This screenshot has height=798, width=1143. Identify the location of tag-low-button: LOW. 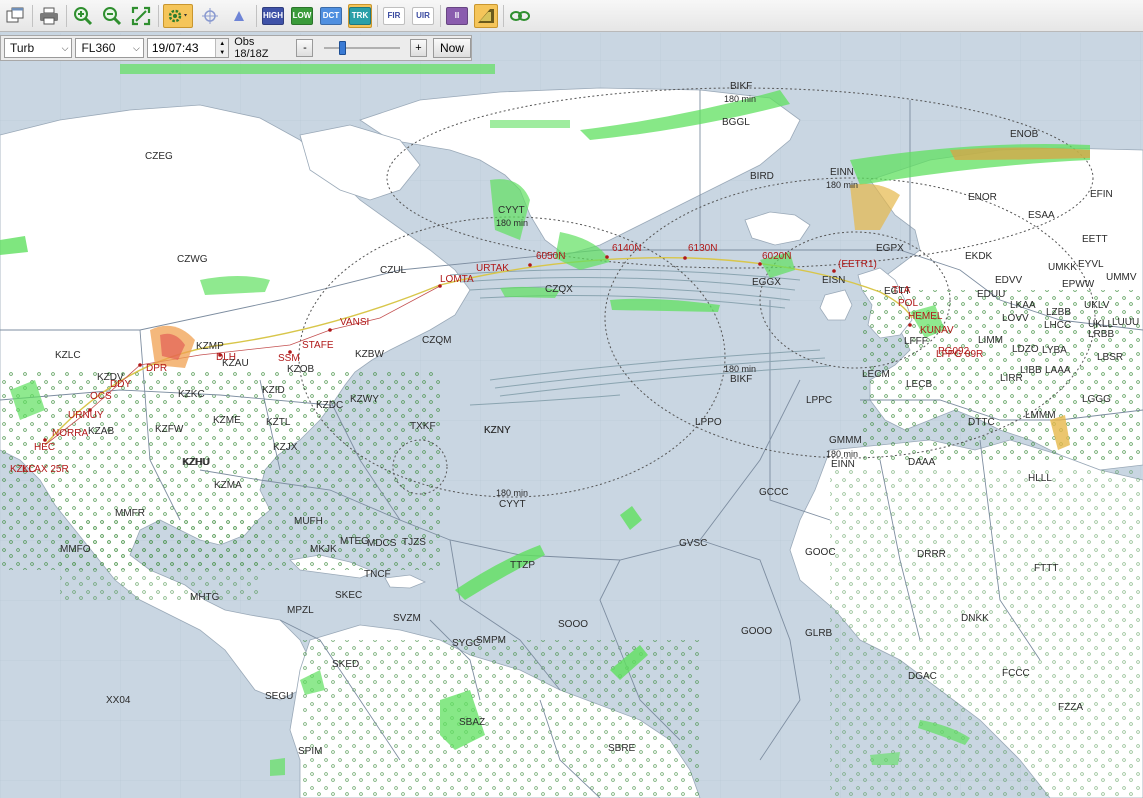
(302, 16).